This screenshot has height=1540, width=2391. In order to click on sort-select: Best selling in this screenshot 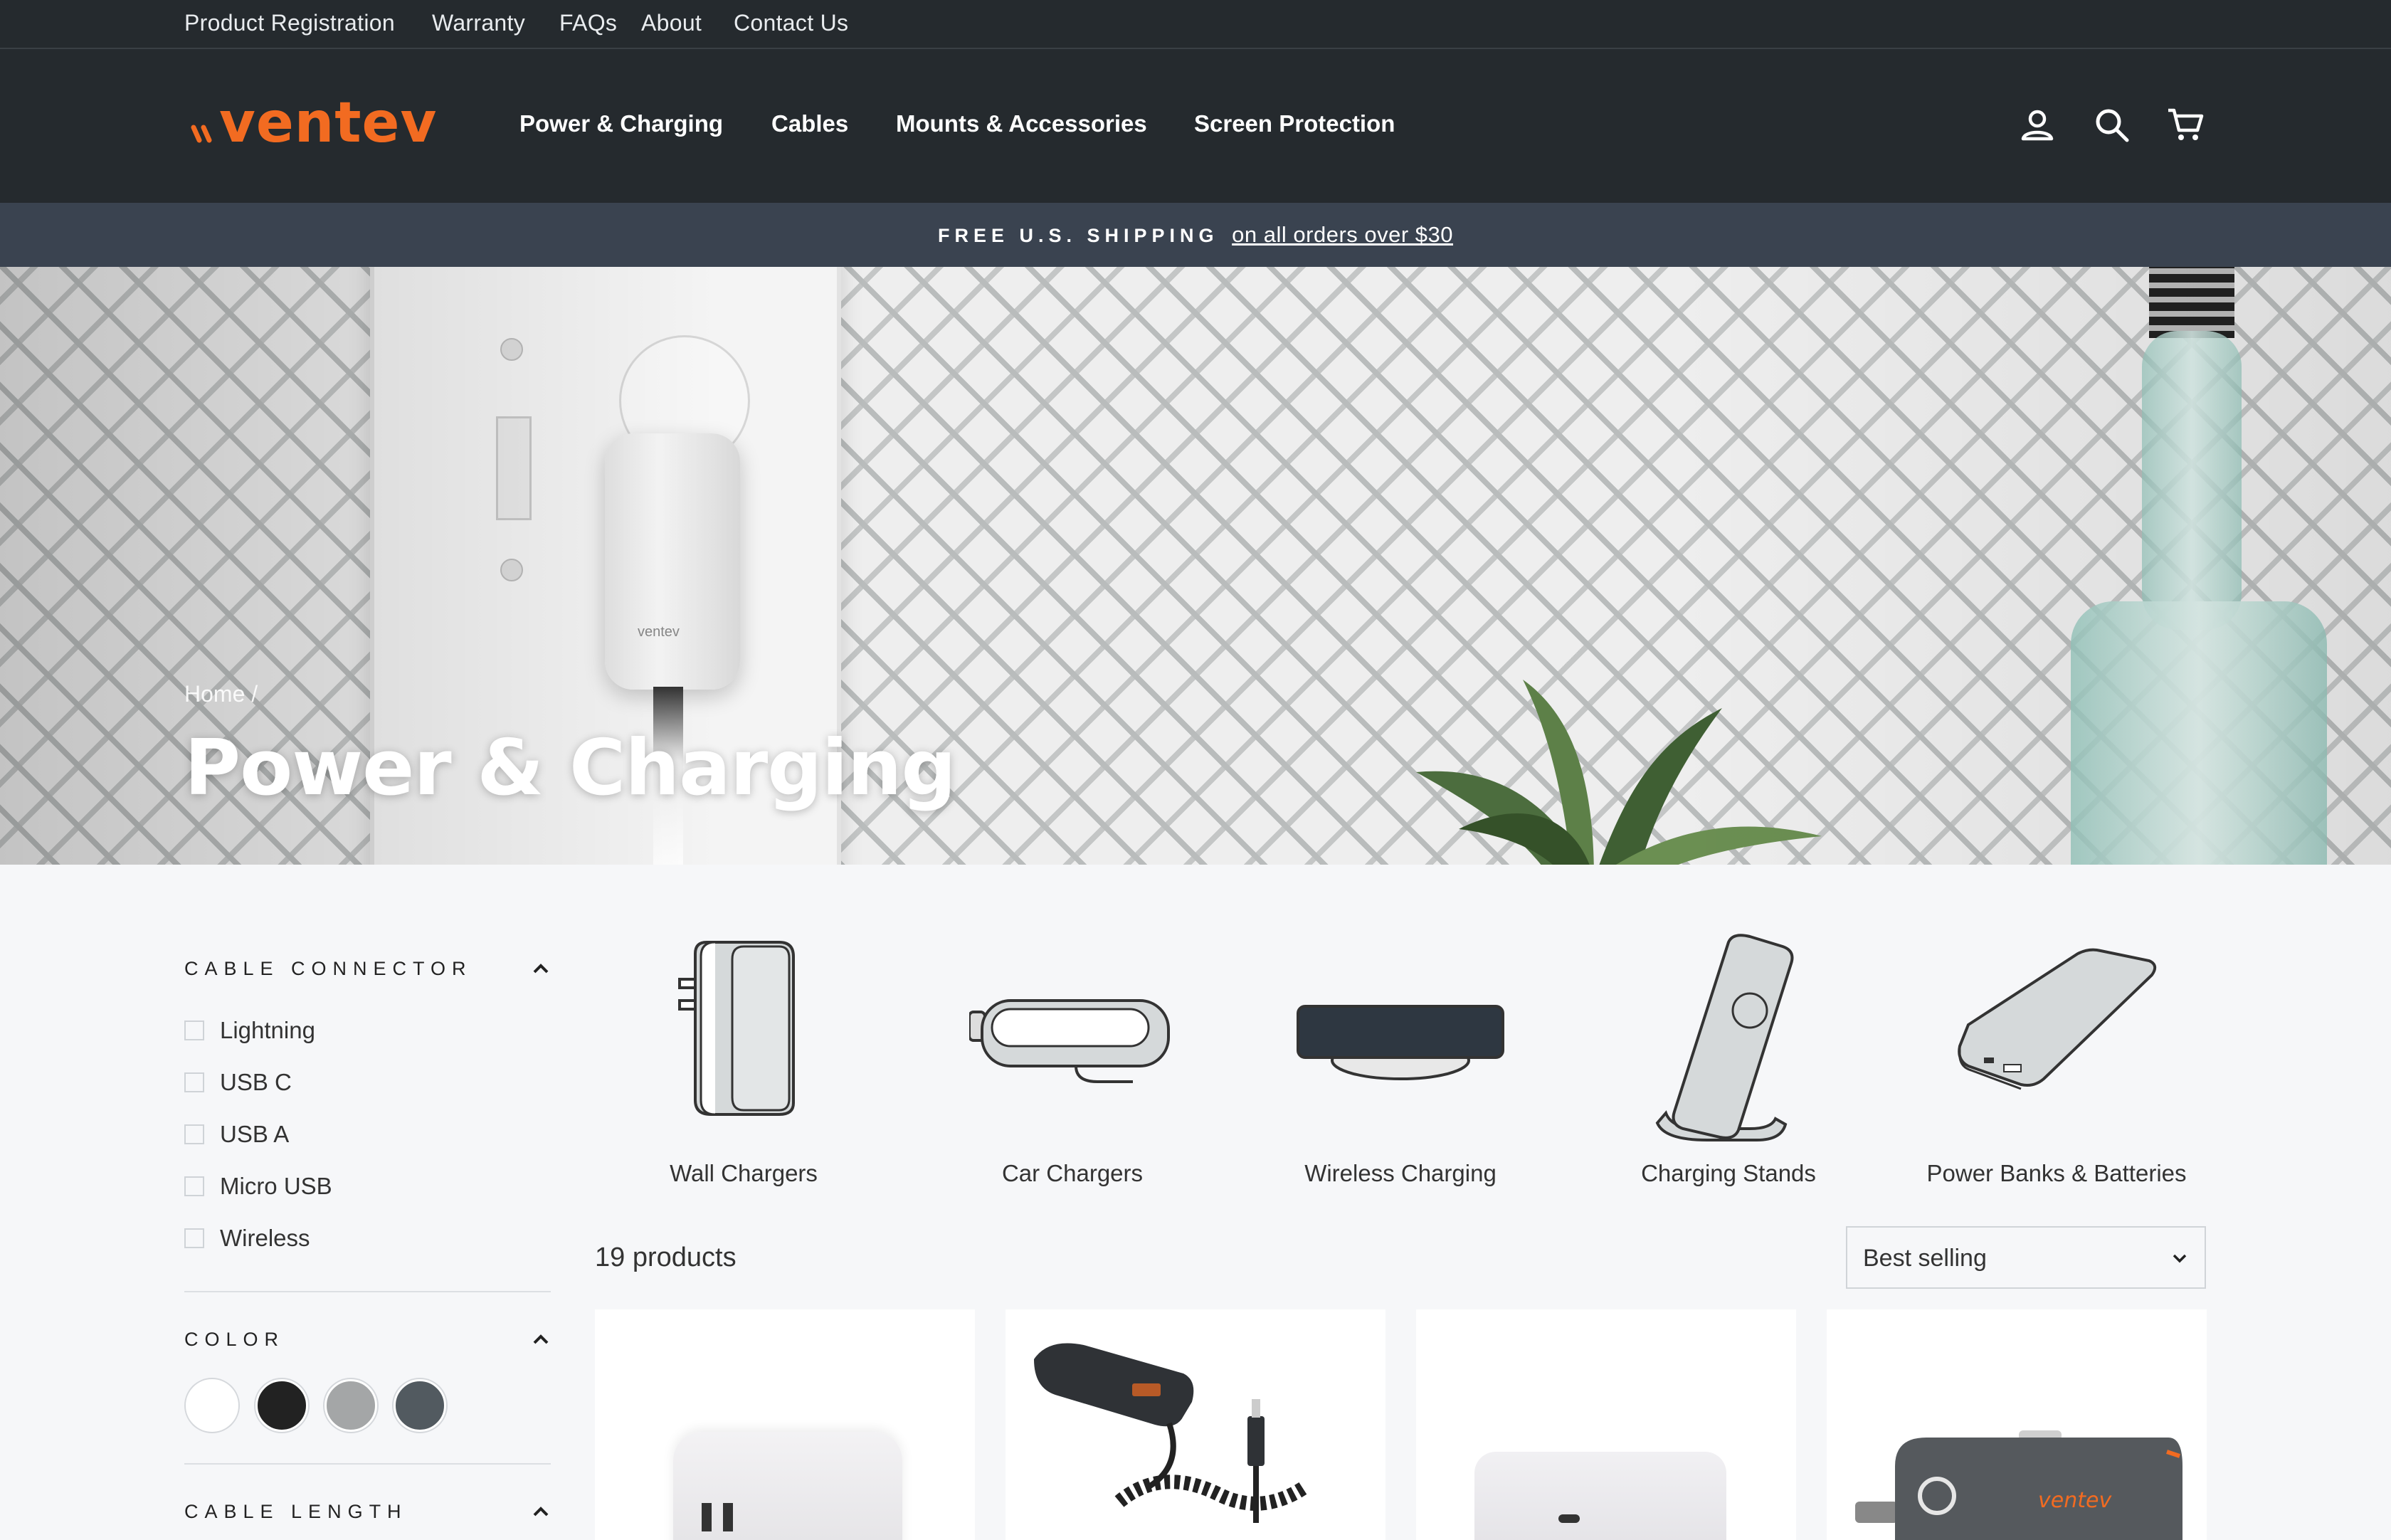, I will do `click(2026, 1257)`.